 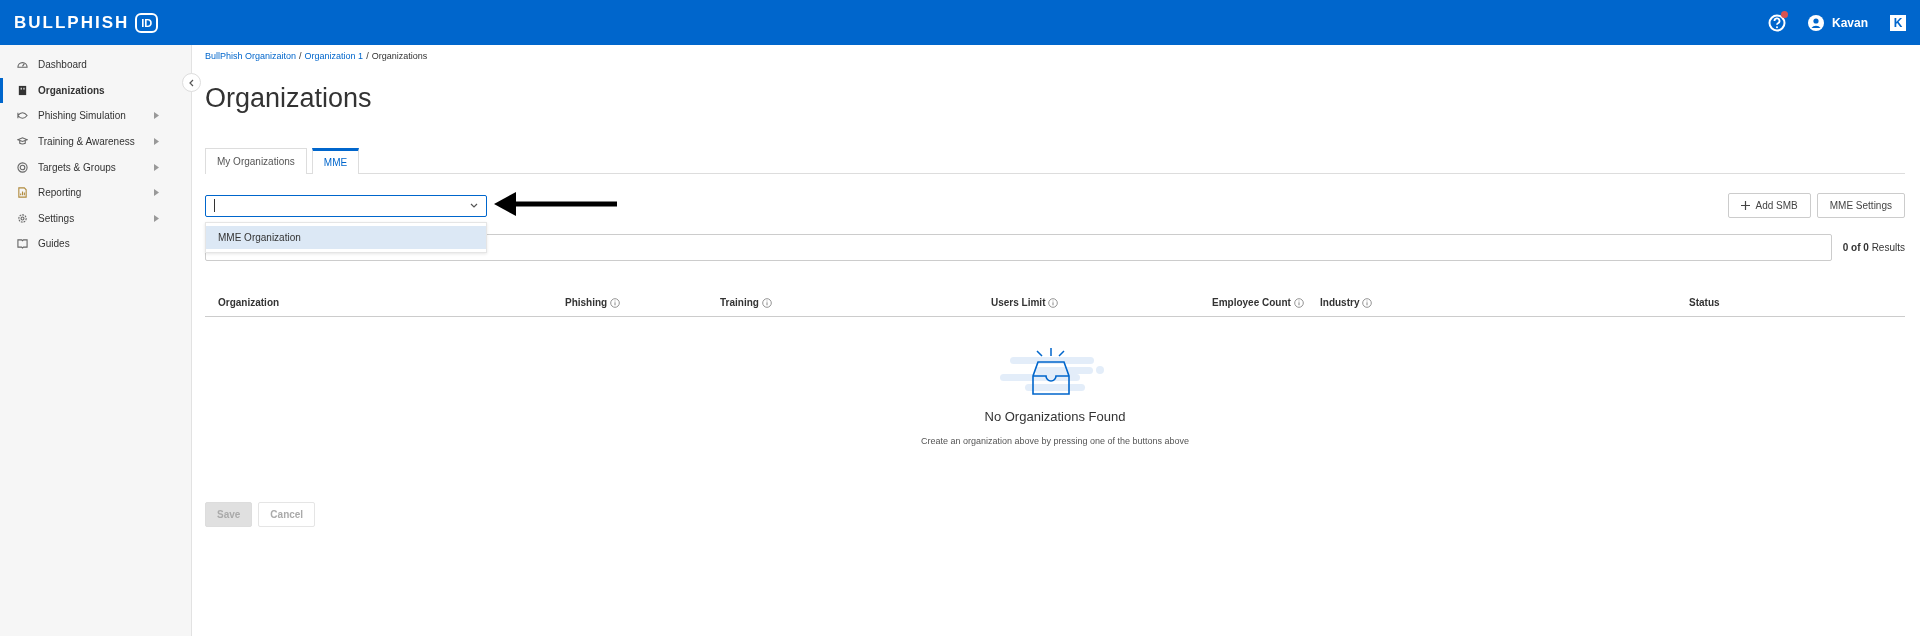 I want to click on logo-badge: ID, so click(x=147, y=22).